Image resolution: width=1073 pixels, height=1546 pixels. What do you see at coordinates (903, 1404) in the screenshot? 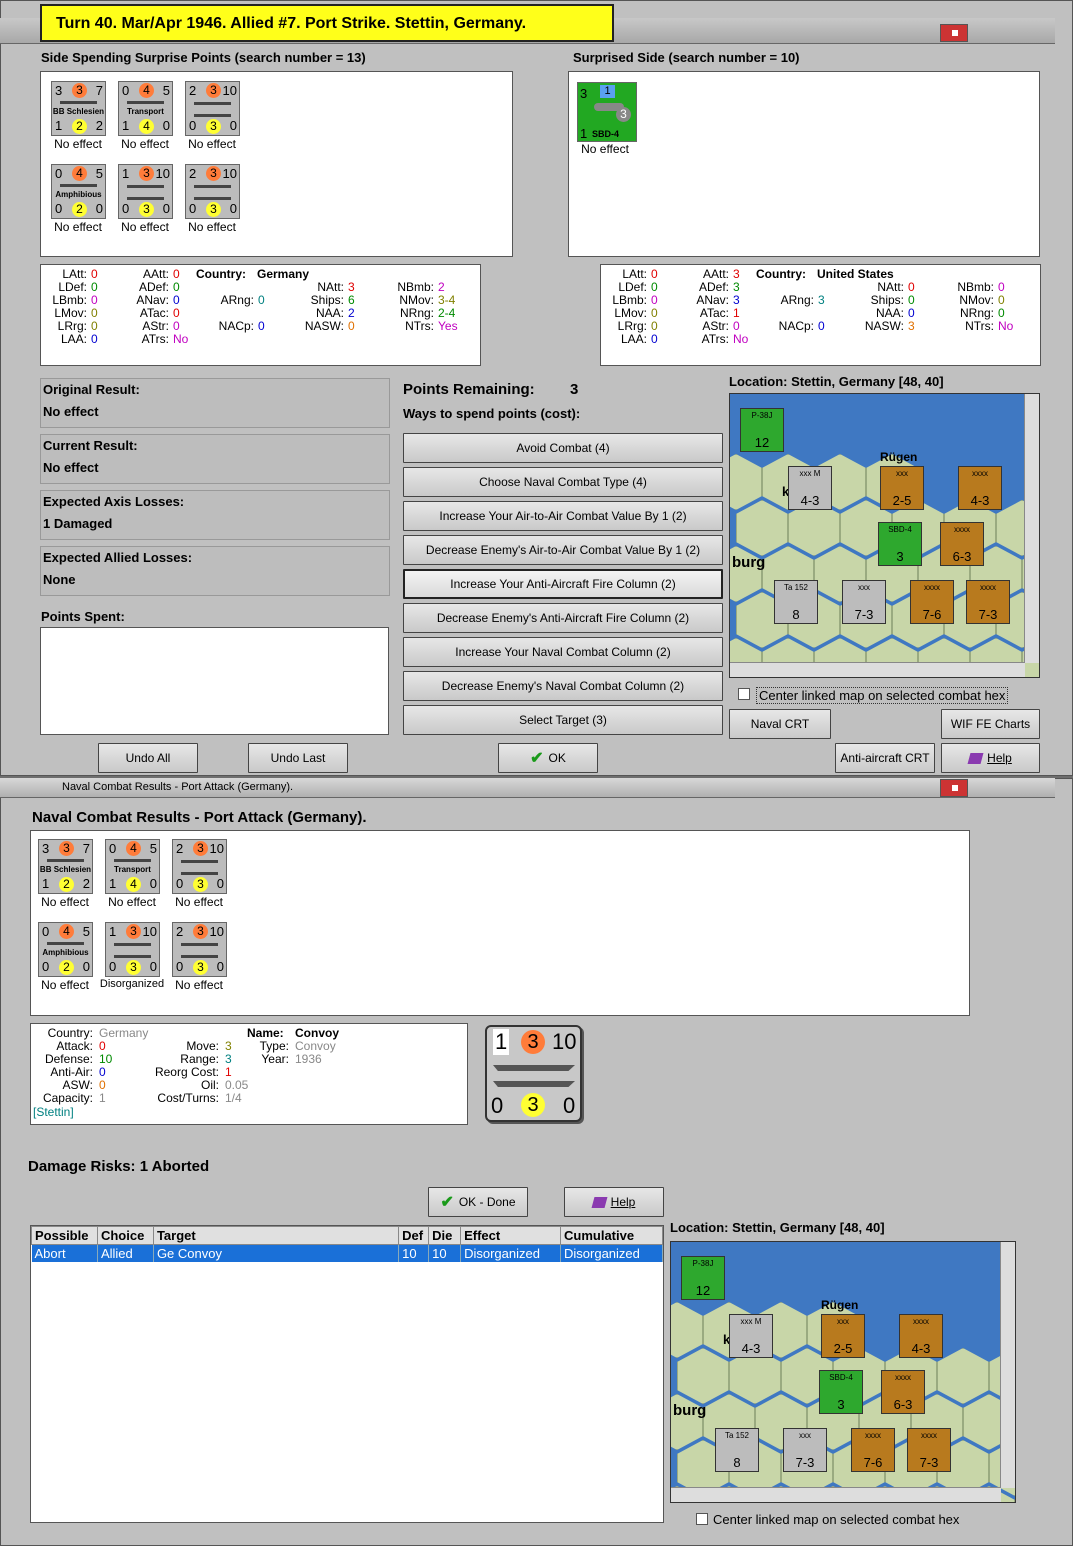
I see `unit-value: 6-3` at bounding box center [903, 1404].